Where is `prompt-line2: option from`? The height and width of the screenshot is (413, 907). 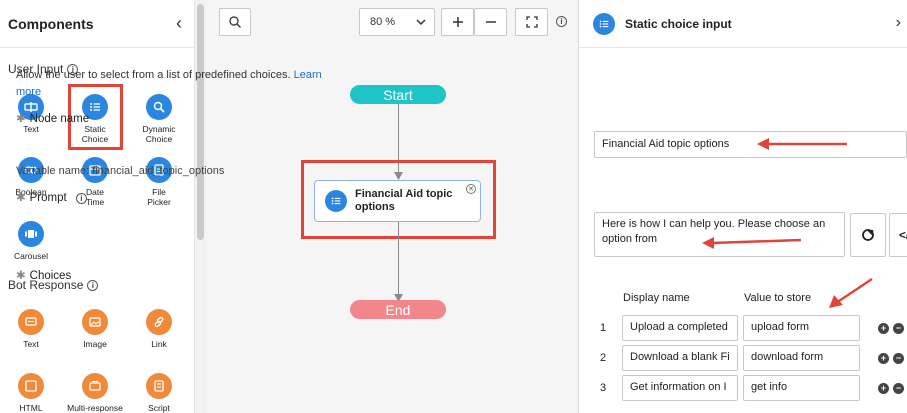 prompt-line2: option from is located at coordinates (630, 239).